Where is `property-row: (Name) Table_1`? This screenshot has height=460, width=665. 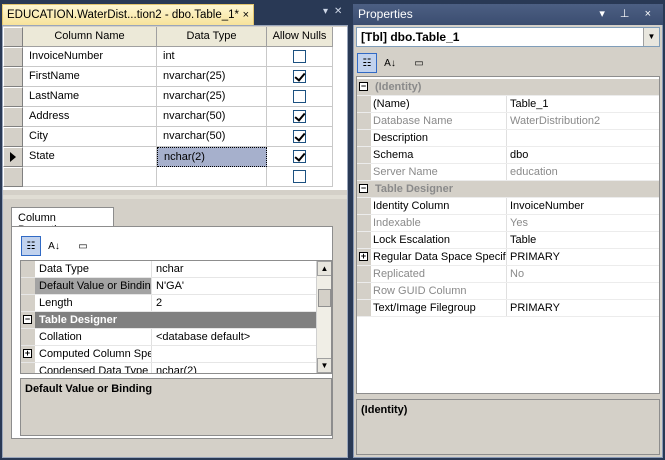 property-row: (Name) Table_1 is located at coordinates (508, 104).